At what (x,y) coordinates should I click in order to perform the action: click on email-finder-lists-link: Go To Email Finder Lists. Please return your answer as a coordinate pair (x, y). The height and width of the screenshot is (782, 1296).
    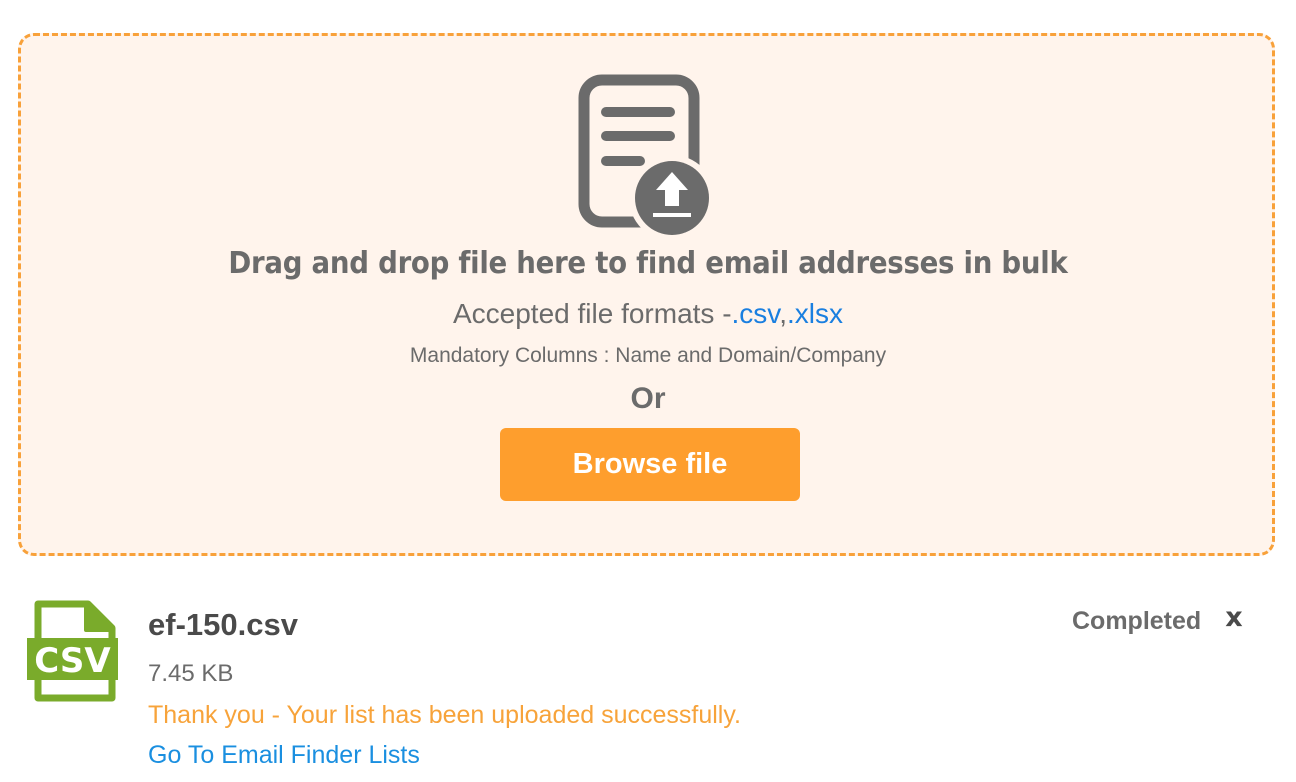
    Looking at the image, I should click on (284, 755).